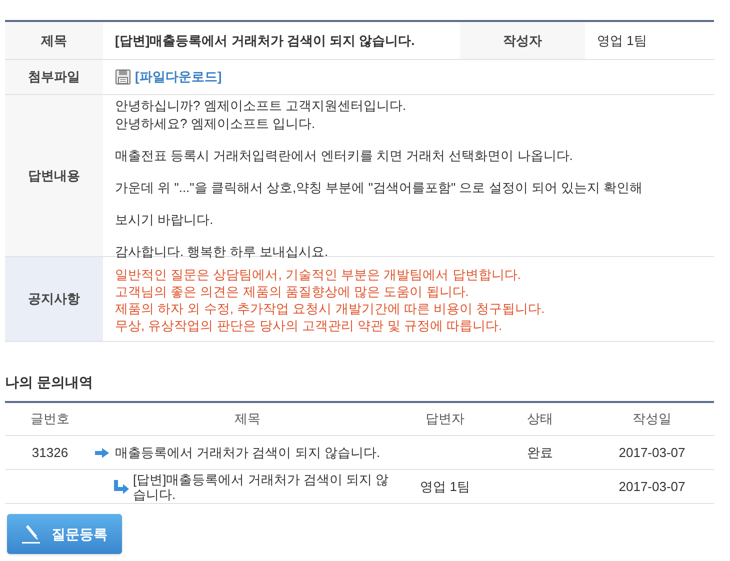 This screenshot has height=561, width=730. What do you see at coordinates (54, 77) in the screenshot?
I see `field-label: 첨부파일` at bounding box center [54, 77].